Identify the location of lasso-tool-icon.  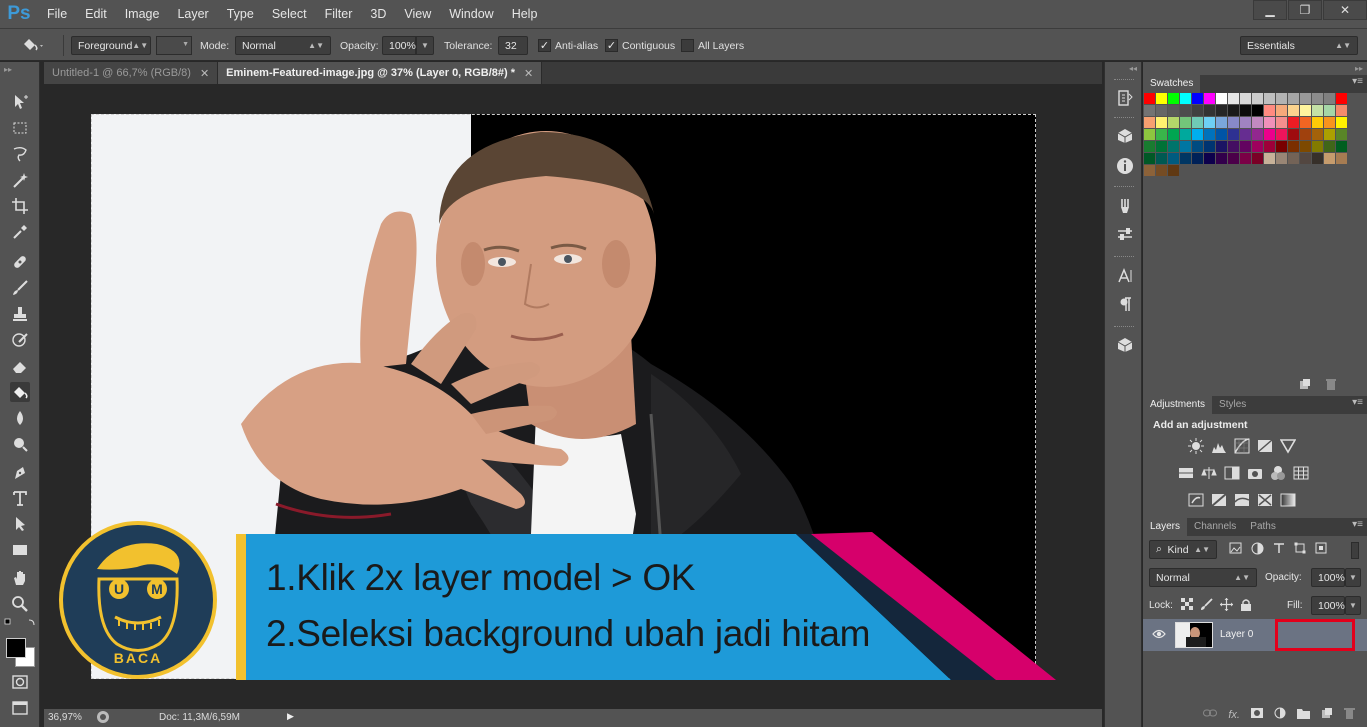
(20, 154).